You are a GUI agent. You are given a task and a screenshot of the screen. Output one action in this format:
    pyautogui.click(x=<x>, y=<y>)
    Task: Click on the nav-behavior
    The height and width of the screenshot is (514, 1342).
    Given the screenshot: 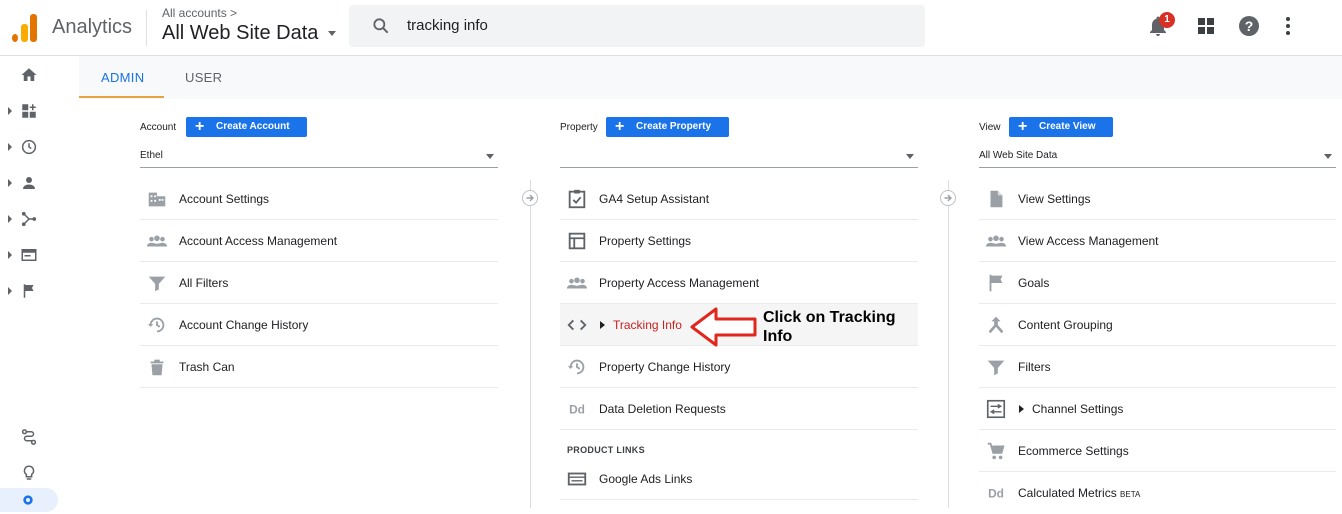 What is the action you would take?
    pyautogui.click(x=29, y=255)
    